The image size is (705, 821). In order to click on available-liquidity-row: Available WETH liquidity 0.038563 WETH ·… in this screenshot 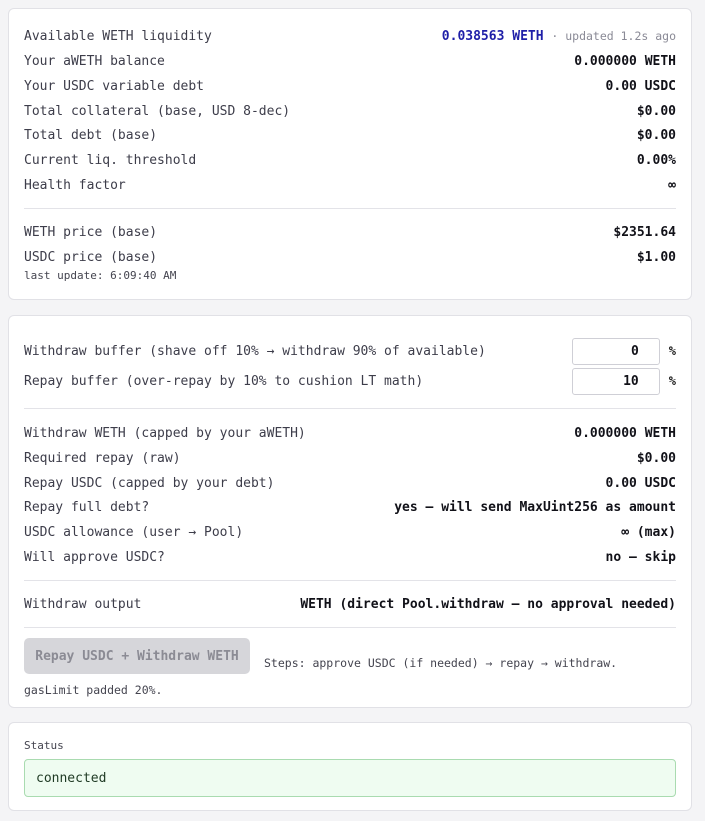, I will do `click(350, 36)`.